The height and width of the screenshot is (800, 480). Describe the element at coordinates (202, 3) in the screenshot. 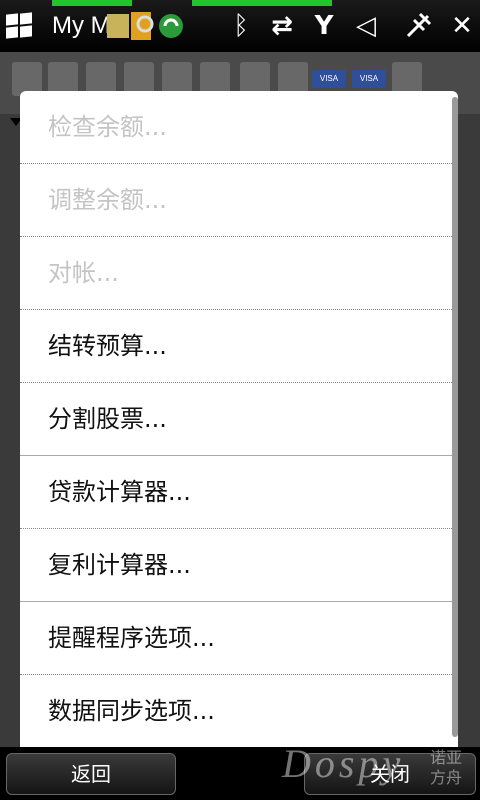

I see `signal-strength-bar` at that location.